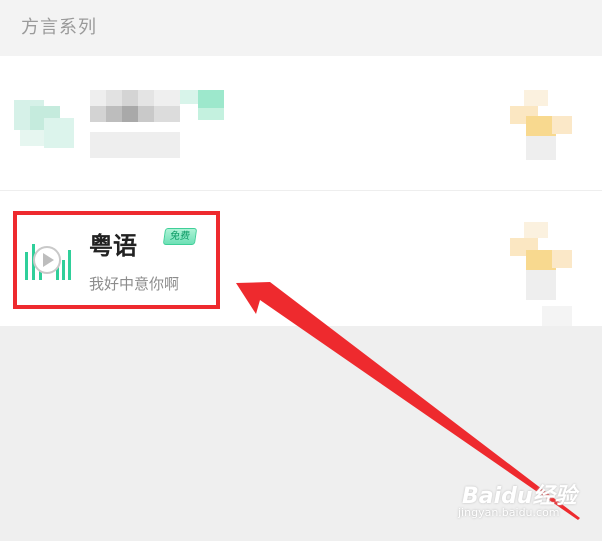  What do you see at coordinates (523, 501) in the screenshot?
I see `watermark: Baidu经验 jingyan.baidu.com` at bounding box center [523, 501].